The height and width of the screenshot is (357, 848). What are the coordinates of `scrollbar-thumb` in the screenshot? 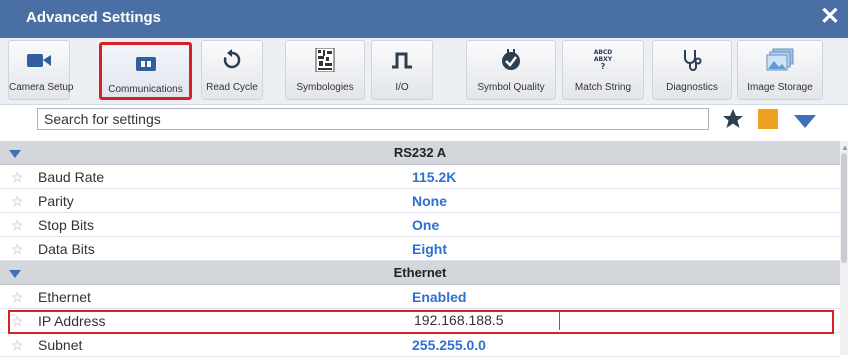 It's located at (844, 208).